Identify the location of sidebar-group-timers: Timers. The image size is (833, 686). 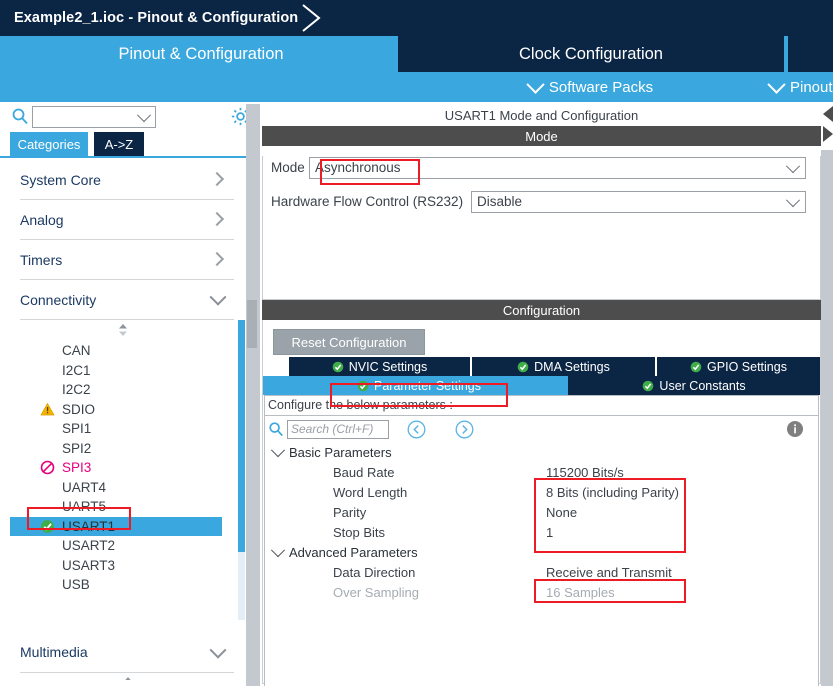
(127, 260).